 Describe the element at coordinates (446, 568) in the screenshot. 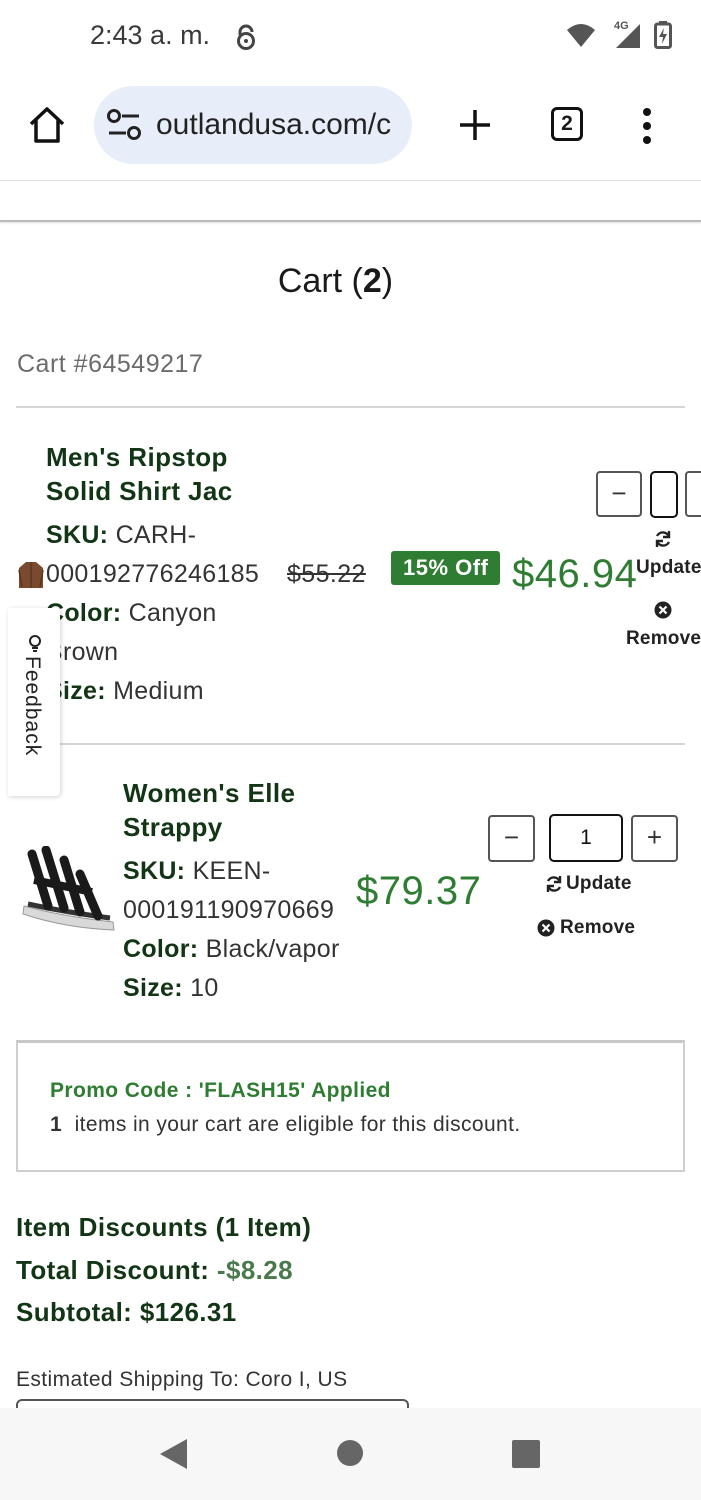

I see `discount-badge: 15% Off` at that location.